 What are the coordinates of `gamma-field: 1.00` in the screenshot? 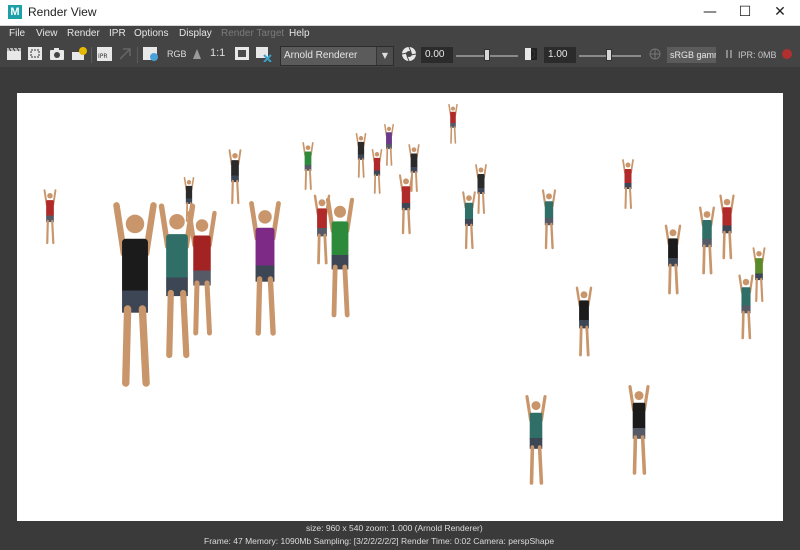 It's located at (560, 55).